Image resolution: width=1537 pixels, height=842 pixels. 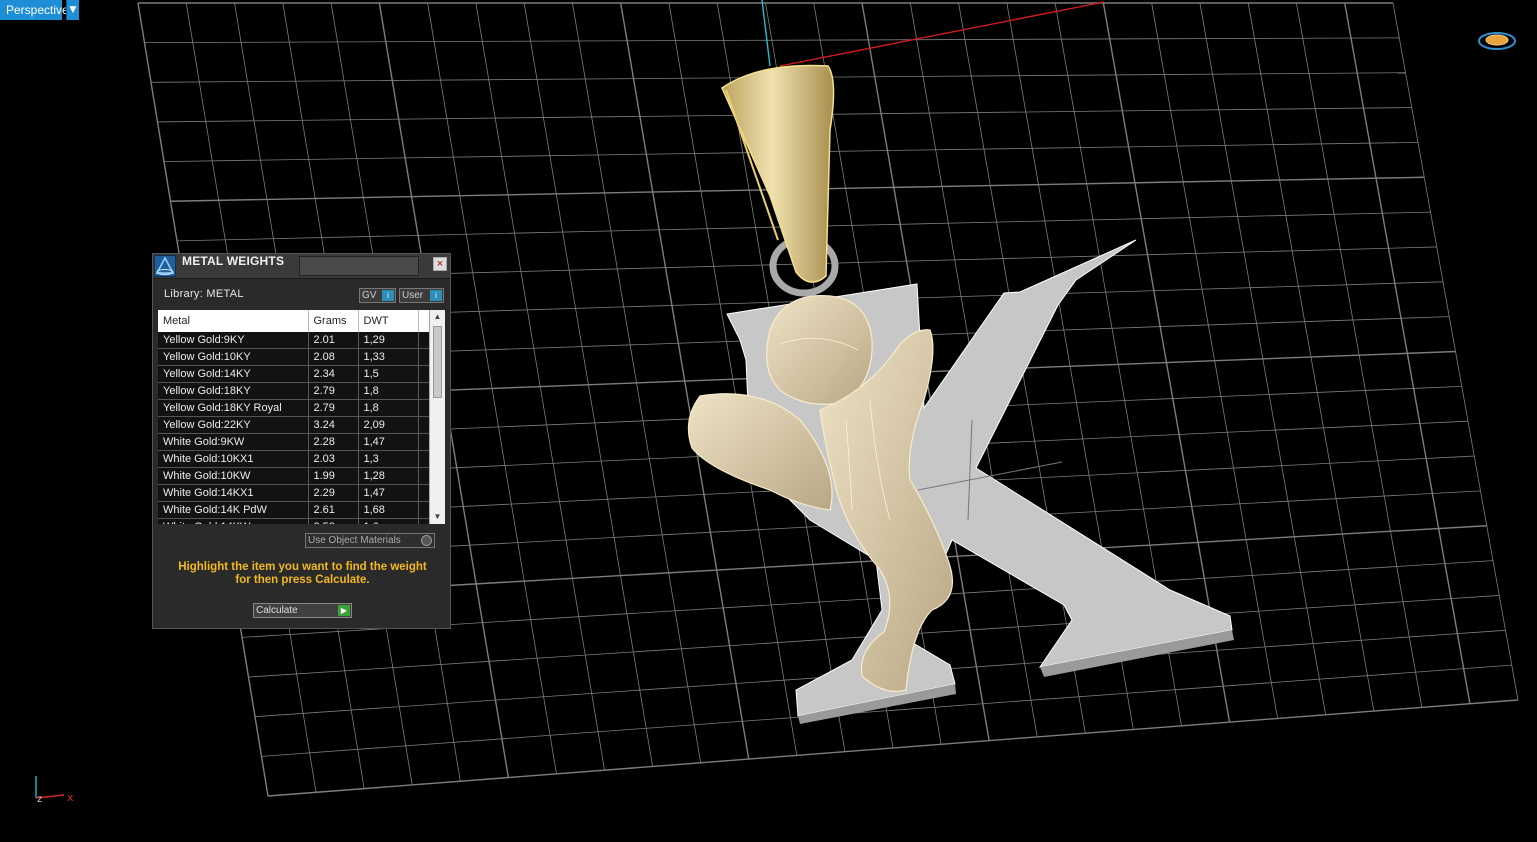 What do you see at coordinates (233, 321) in the screenshot?
I see `col-header-metal: Metal` at bounding box center [233, 321].